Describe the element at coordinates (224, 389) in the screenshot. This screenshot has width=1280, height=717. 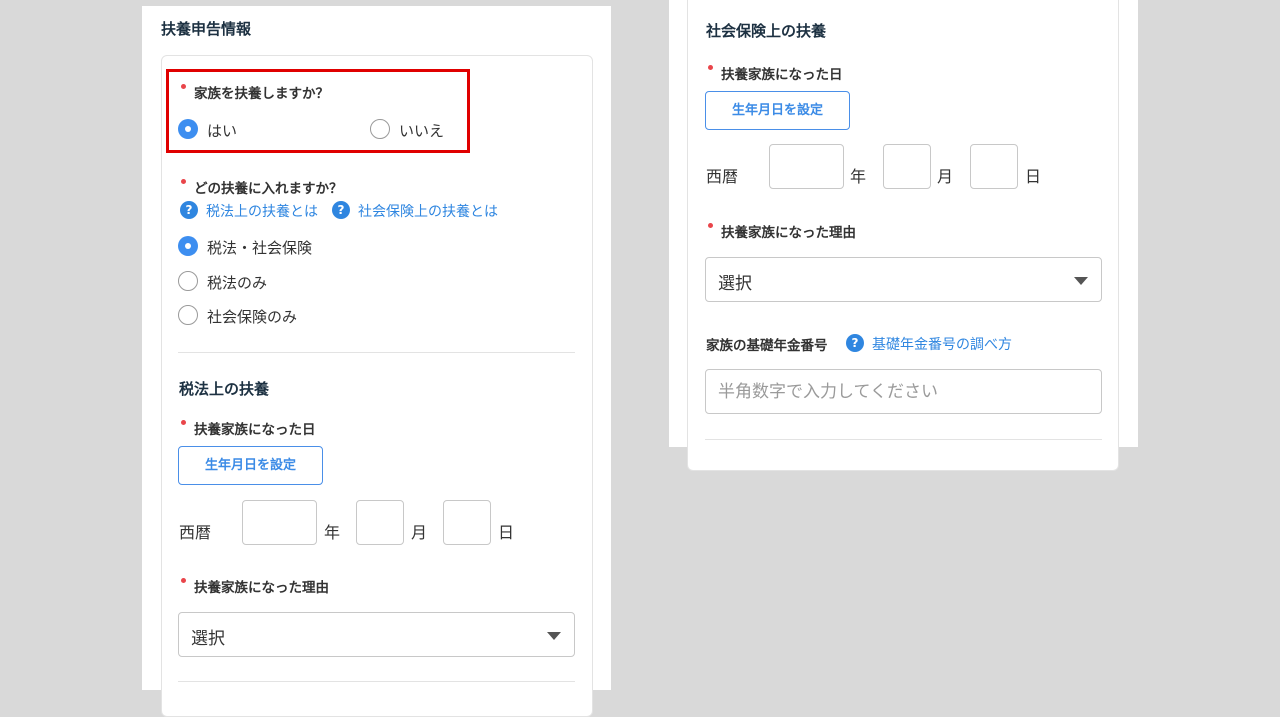
I see `tax-section-title: 税法上の扶養` at that location.